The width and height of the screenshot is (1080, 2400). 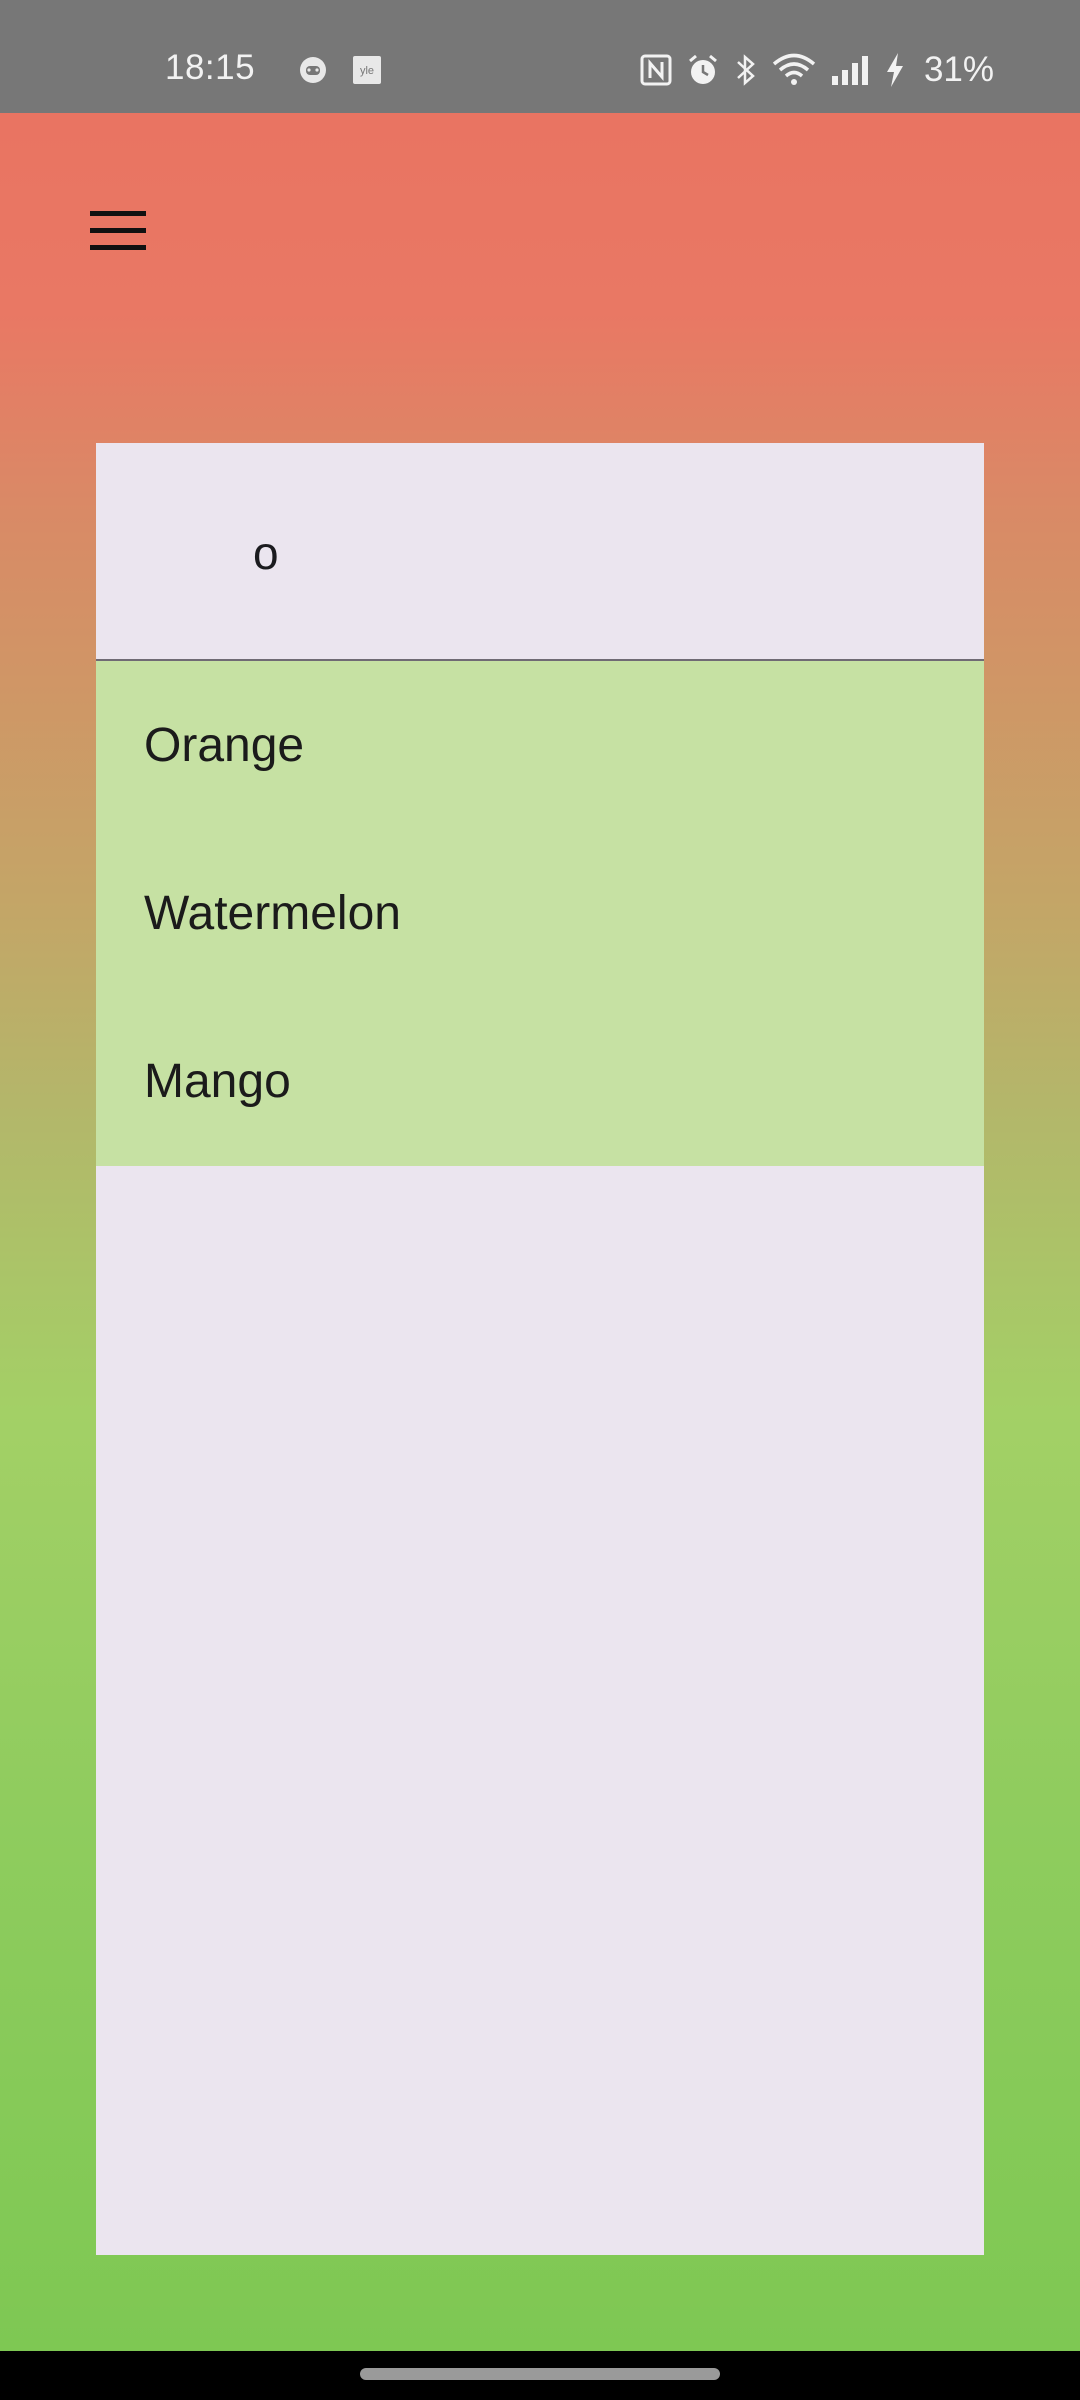 What do you see at coordinates (540, 56) in the screenshot?
I see `status-bar: 18:15 yle 31%` at bounding box center [540, 56].